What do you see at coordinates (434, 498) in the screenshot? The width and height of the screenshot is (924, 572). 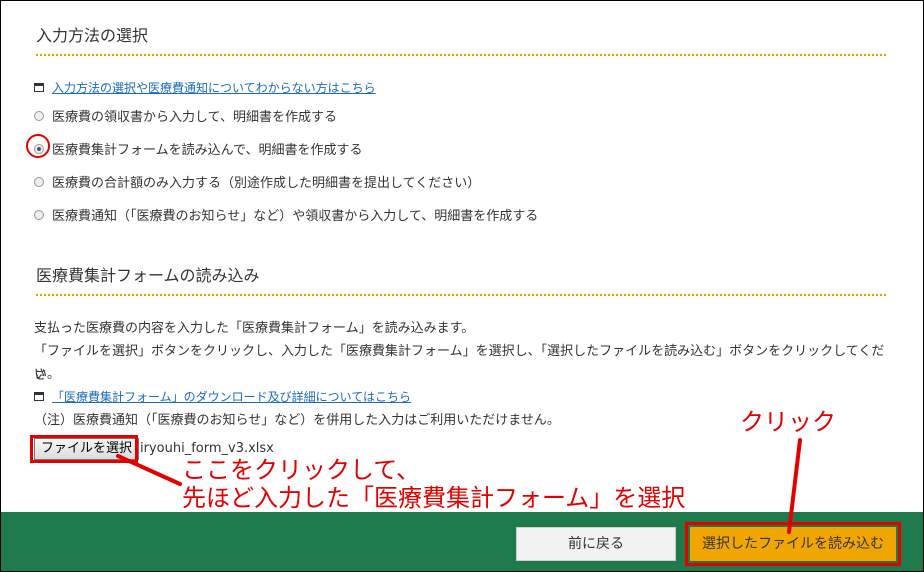 I see `annotation-instruction-2: 先ほど入力した「医療費集計フォーム」を選択` at bounding box center [434, 498].